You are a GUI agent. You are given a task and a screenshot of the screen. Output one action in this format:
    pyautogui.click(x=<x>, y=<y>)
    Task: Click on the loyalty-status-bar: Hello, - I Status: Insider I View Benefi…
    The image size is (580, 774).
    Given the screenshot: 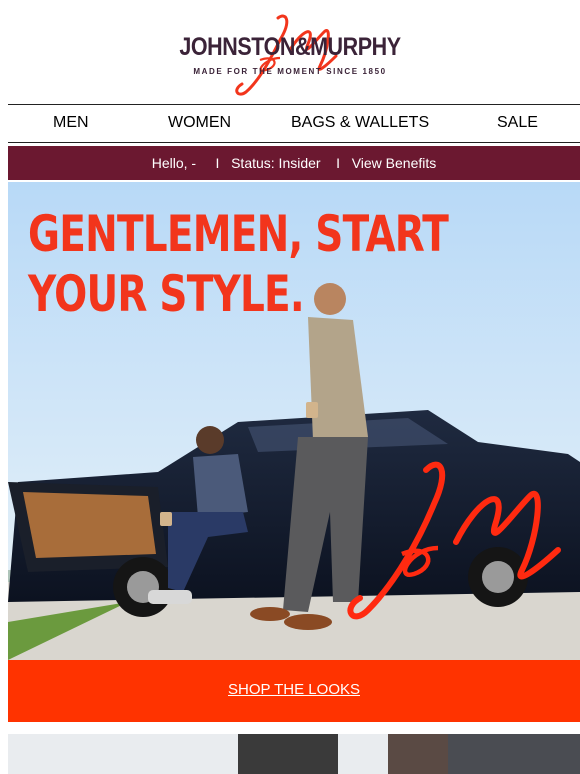 What is the action you would take?
    pyautogui.click(x=294, y=163)
    